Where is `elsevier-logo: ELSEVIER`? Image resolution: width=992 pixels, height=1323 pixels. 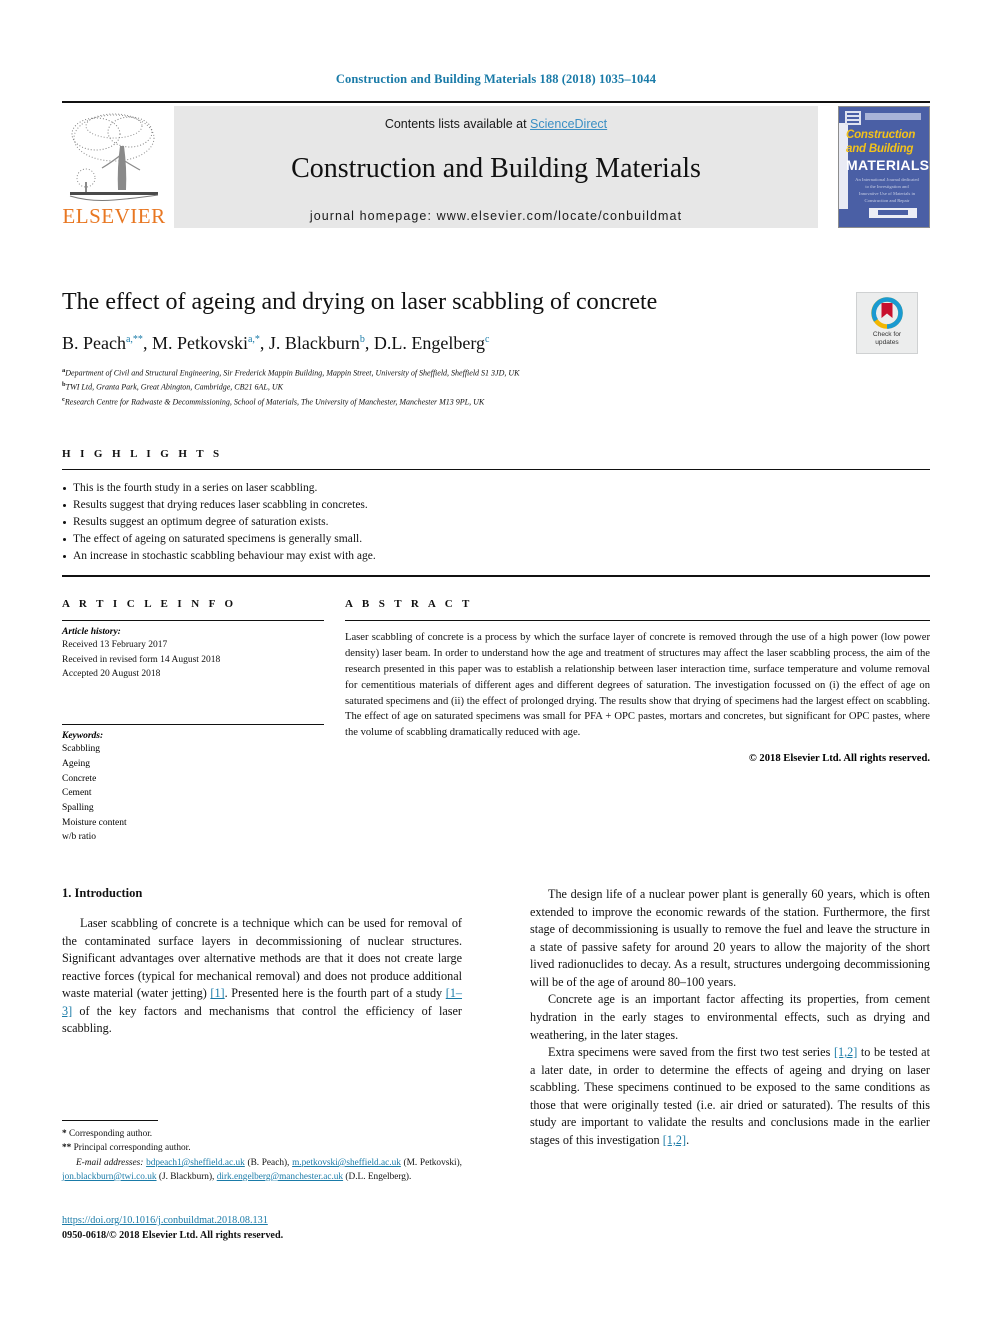
elsevier-logo: ELSEVIER is located at coordinates (114, 167).